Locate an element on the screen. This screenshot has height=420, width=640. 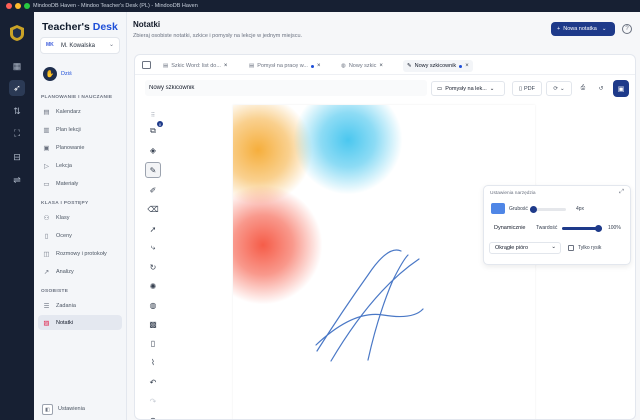
sidebar-item-planning: ▣ Planowanie is located at coordinates (80, 147).